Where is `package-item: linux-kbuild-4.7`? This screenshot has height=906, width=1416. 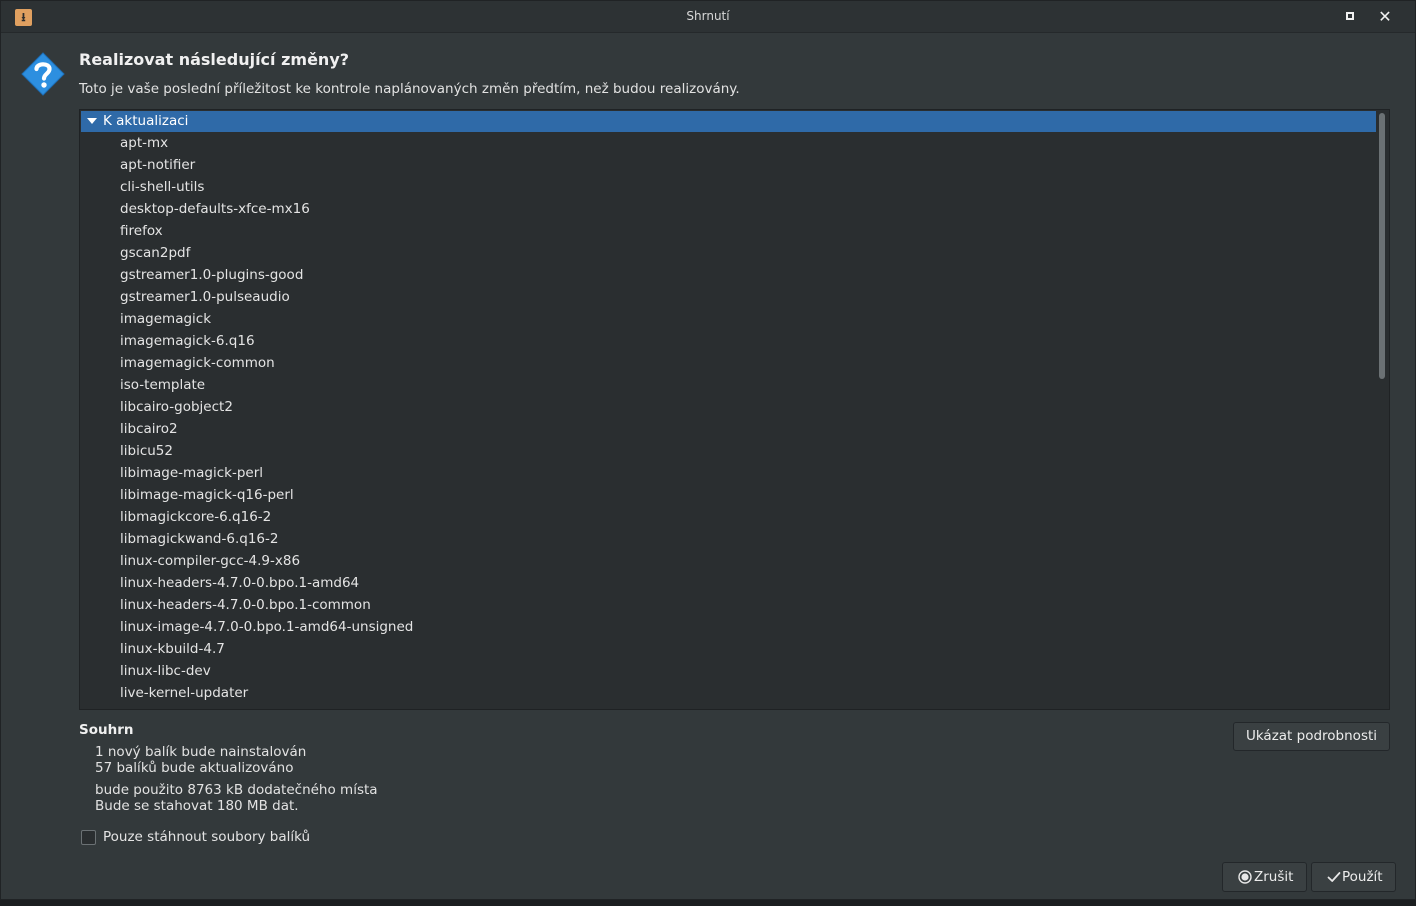 package-item: linux-kbuild-4.7 is located at coordinates (266, 649).